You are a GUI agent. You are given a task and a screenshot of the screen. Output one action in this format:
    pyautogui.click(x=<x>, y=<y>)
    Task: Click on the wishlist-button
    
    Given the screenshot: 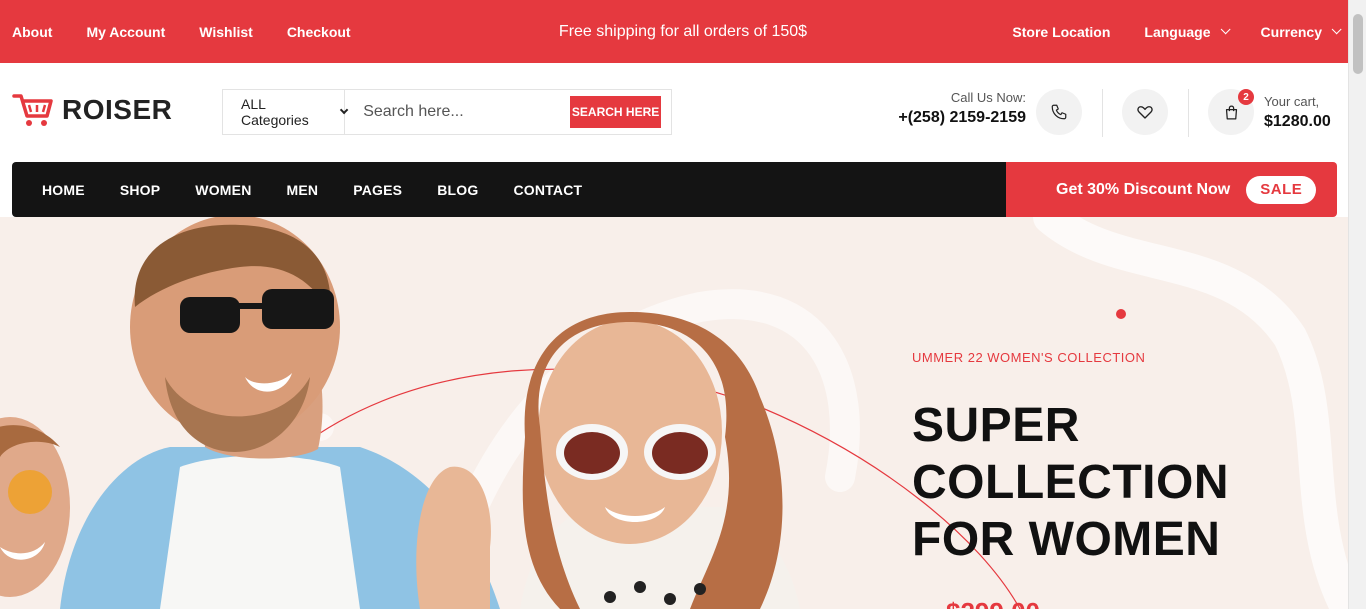 What is the action you would take?
    pyautogui.click(x=1145, y=112)
    